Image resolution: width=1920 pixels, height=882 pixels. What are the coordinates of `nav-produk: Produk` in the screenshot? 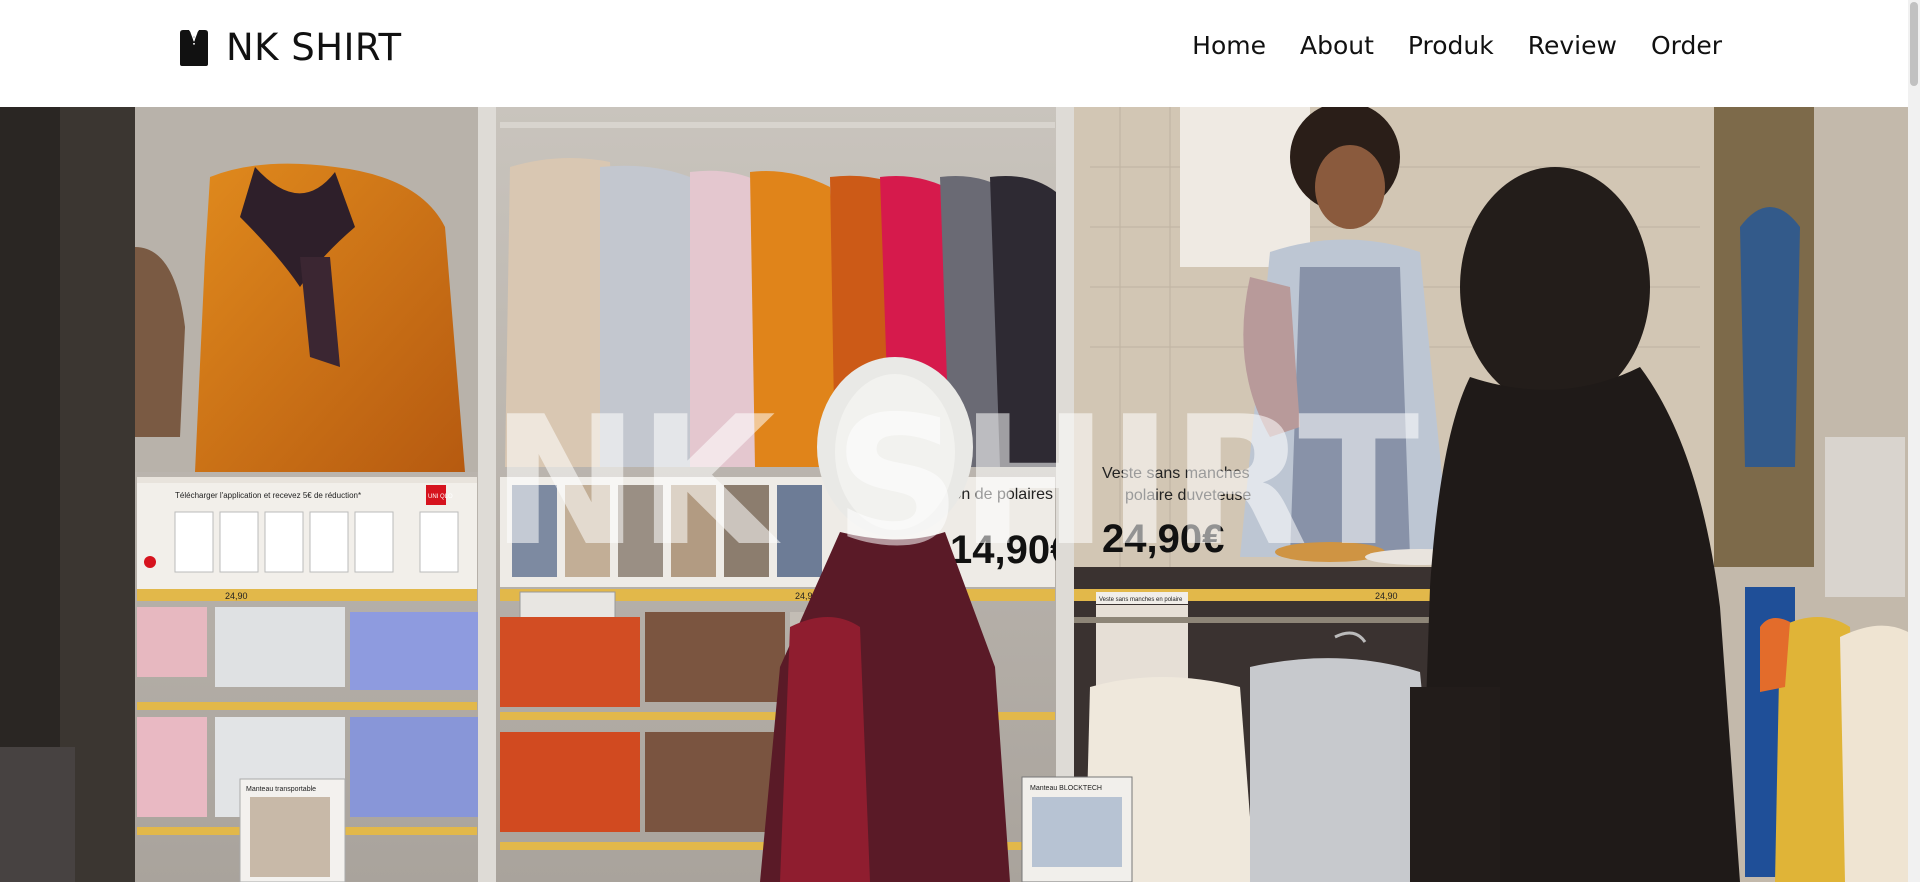 It's located at (1451, 46).